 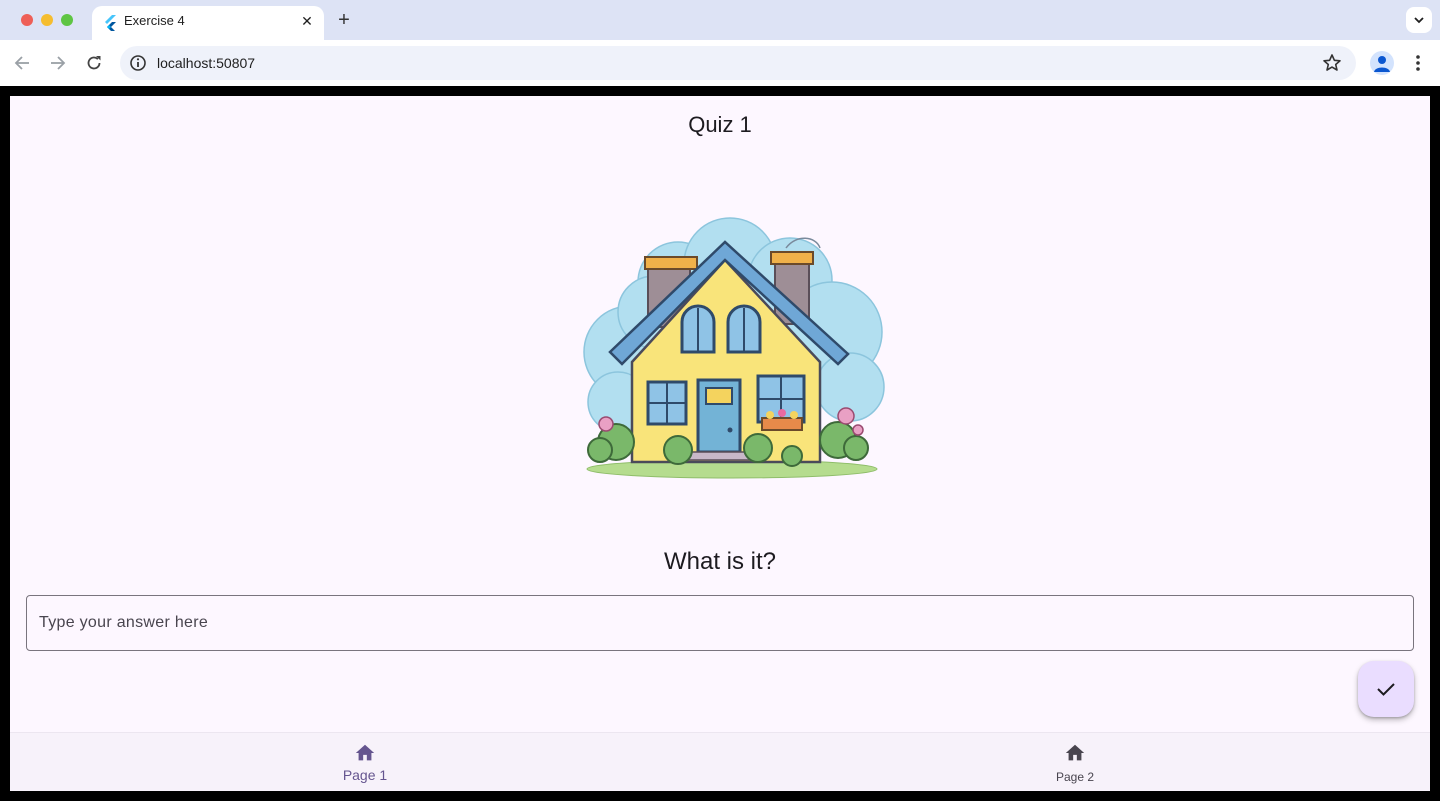 What do you see at coordinates (344, 20) in the screenshot?
I see `new-tab-button: +` at bounding box center [344, 20].